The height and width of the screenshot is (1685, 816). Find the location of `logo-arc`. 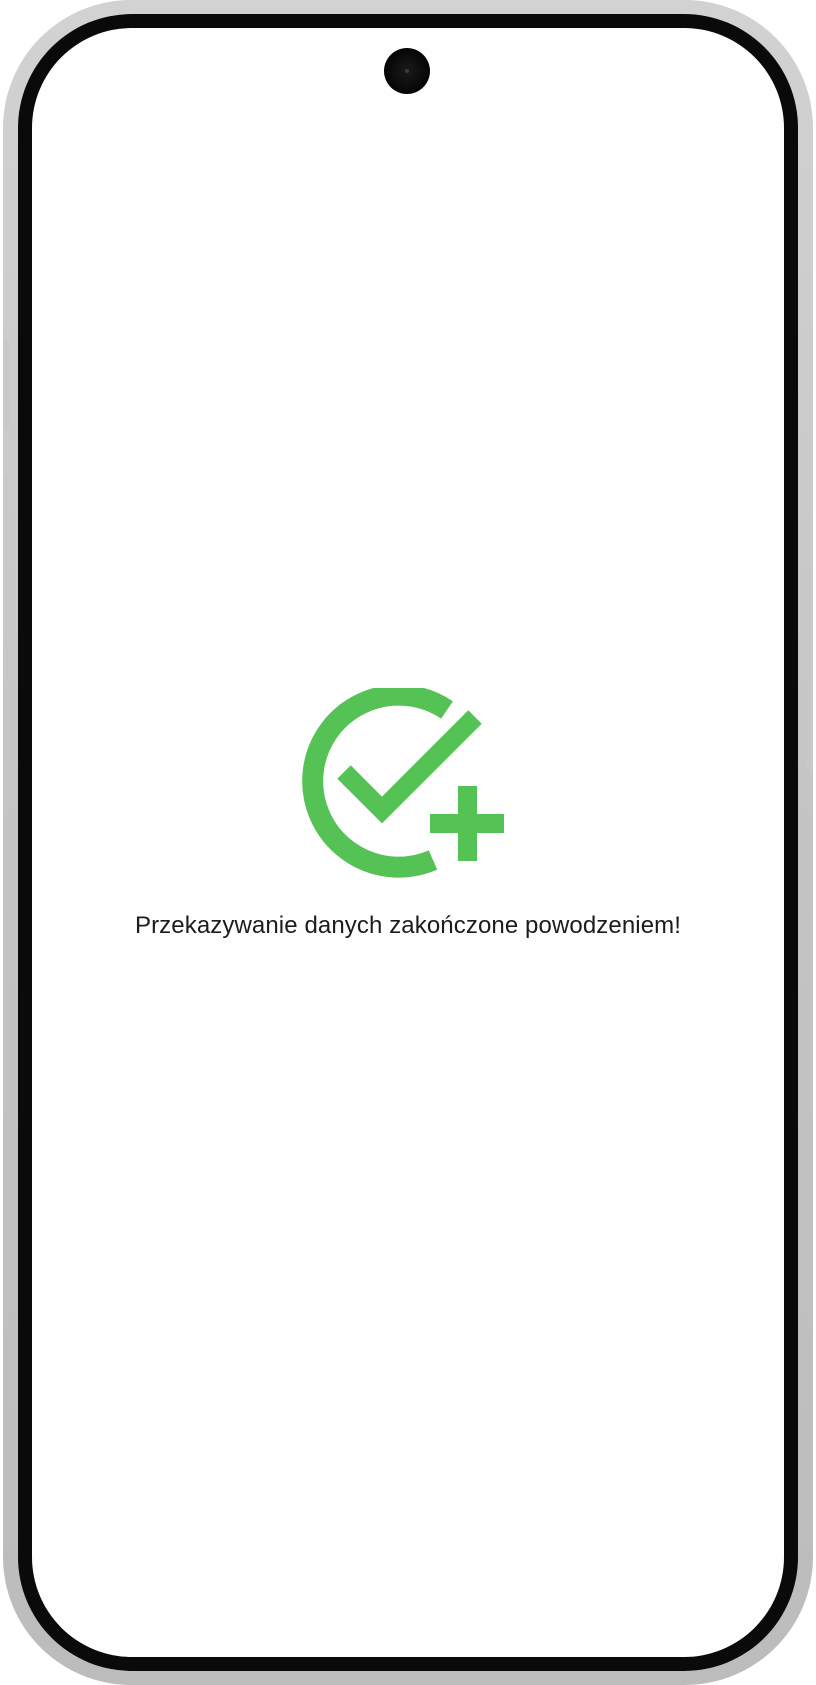

logo-arc is located at coordinates (377, 783).